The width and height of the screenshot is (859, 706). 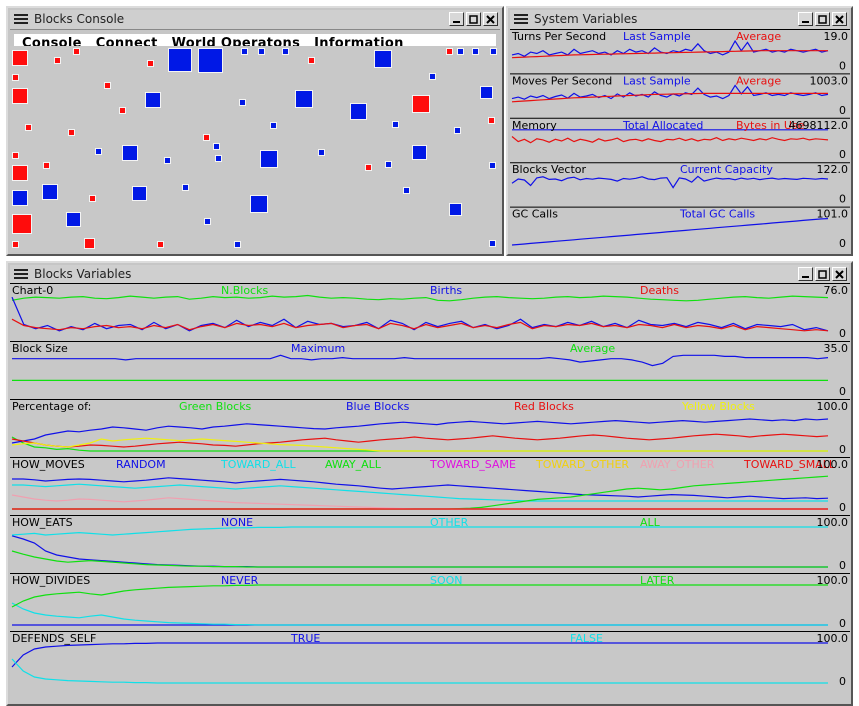 I want to click on system-window-title: System Variables, so click(x=586, y=19).